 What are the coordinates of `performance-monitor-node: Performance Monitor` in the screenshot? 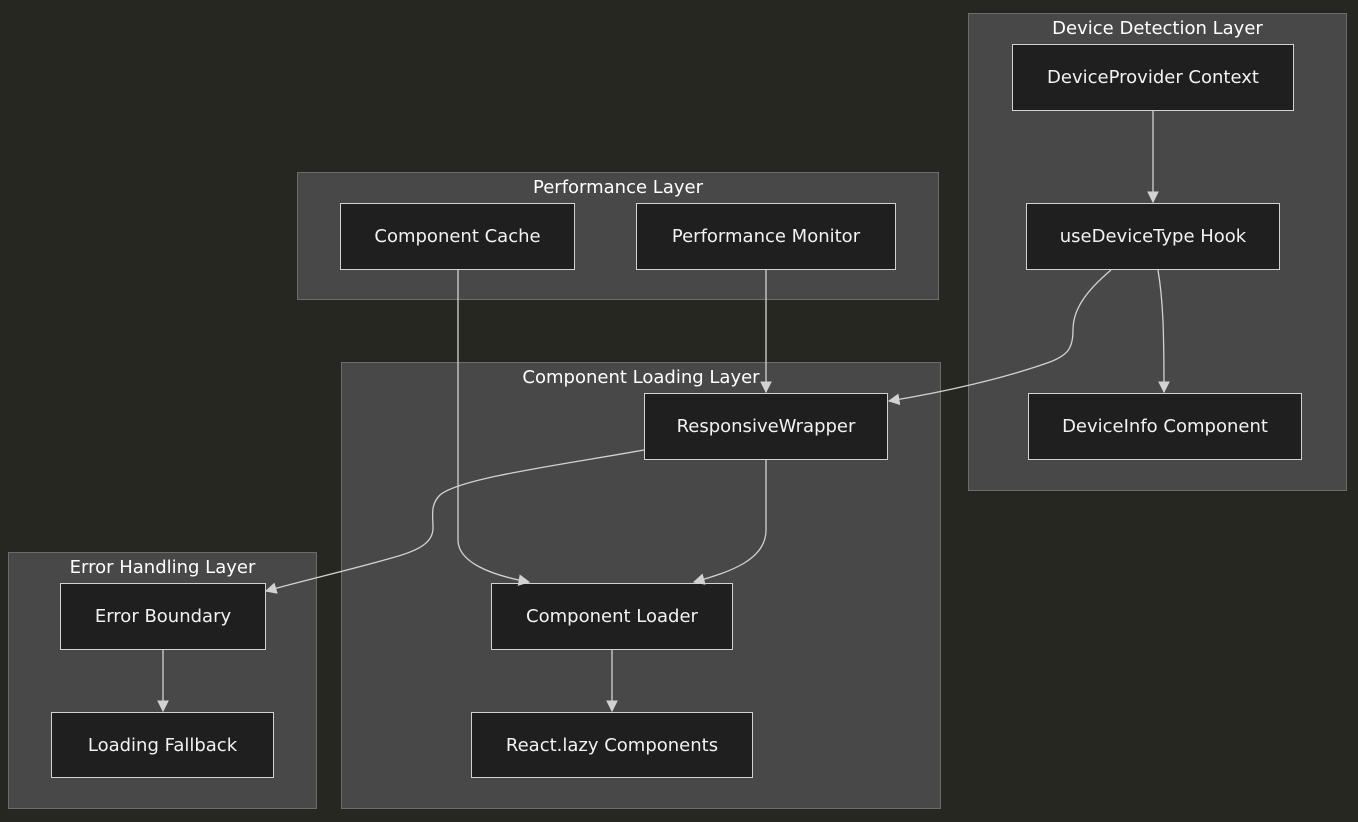 It's located at (766, 236).